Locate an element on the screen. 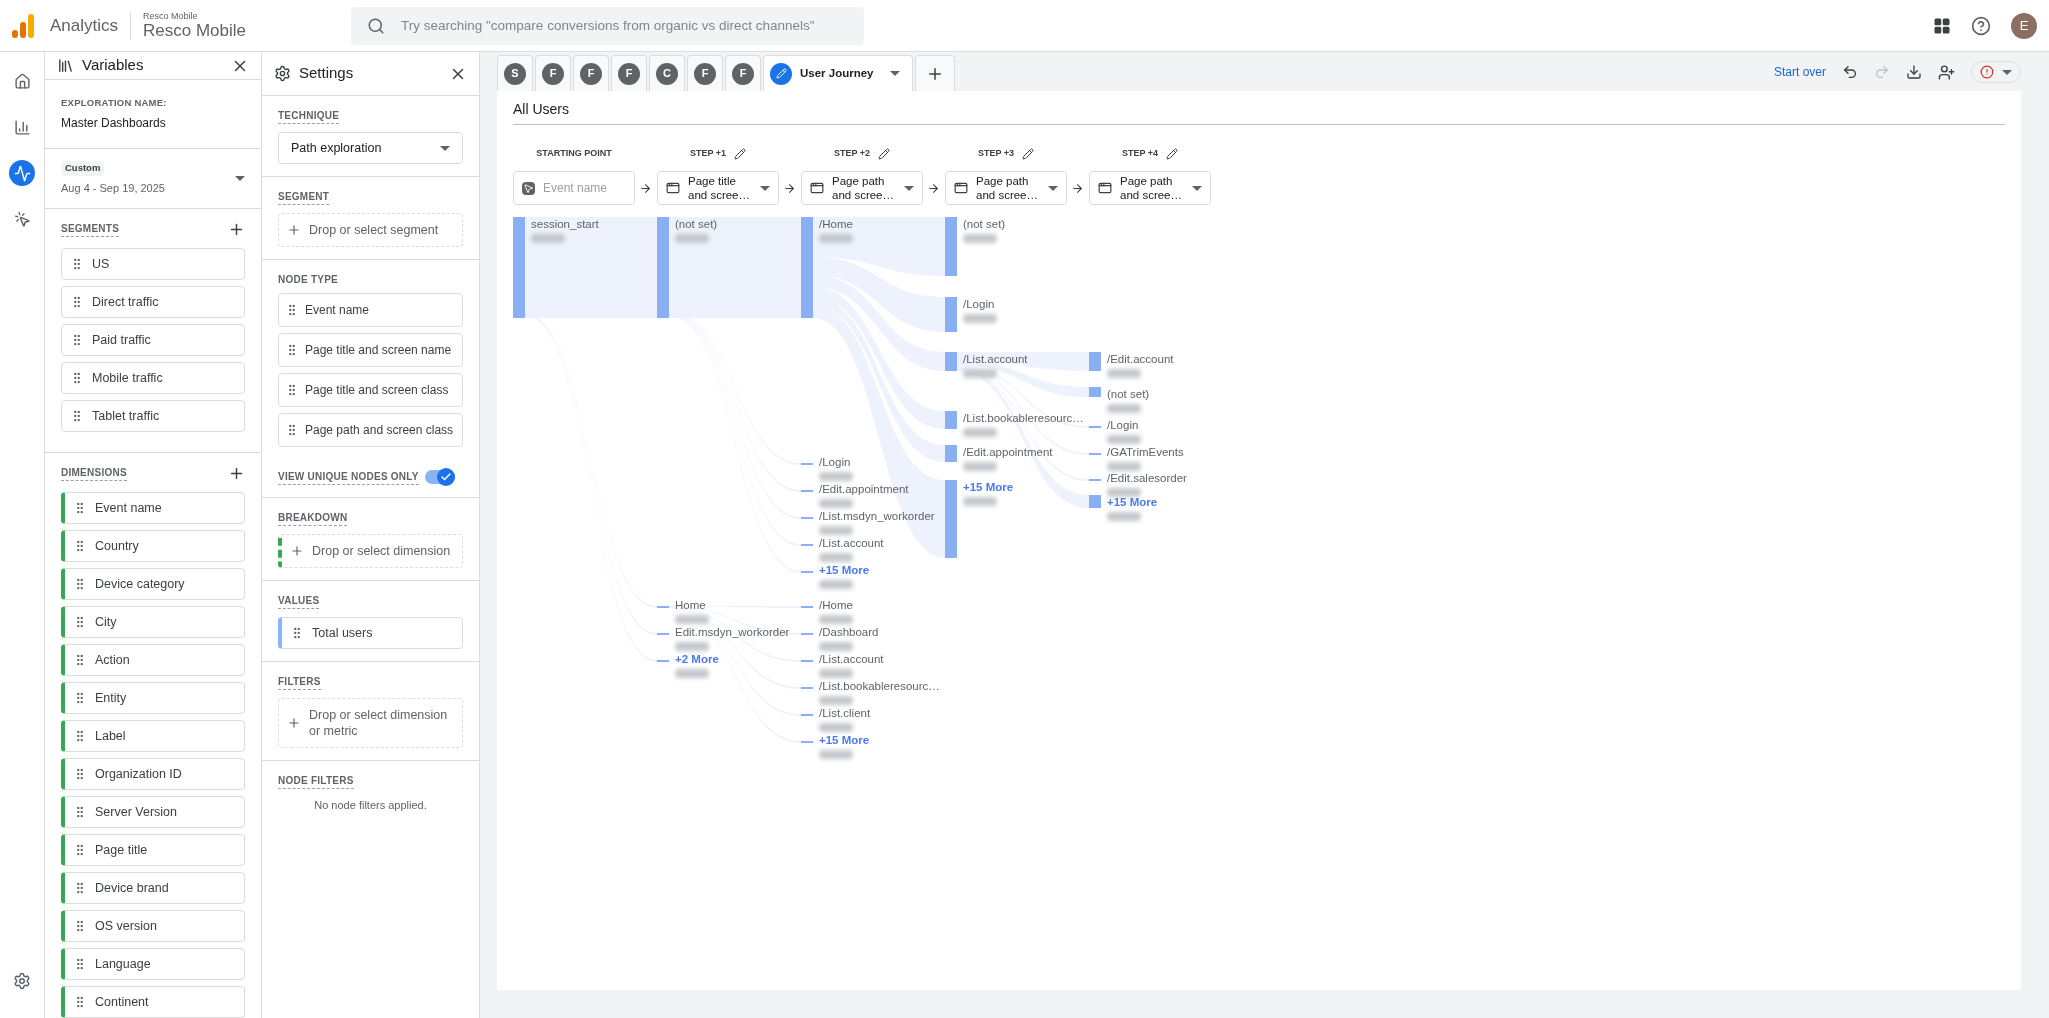 This screenshot has height=1018, width=2049. variable-chip: Page title and screen class is located at coordinates (370, 390).